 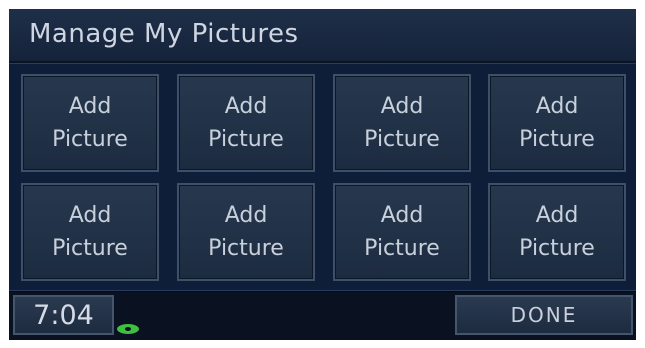 What do you see at coordinates (90, 232) in the screenshot?
I see `add-picture-slot-5: Add Picture` at bounding box center [90, 232].